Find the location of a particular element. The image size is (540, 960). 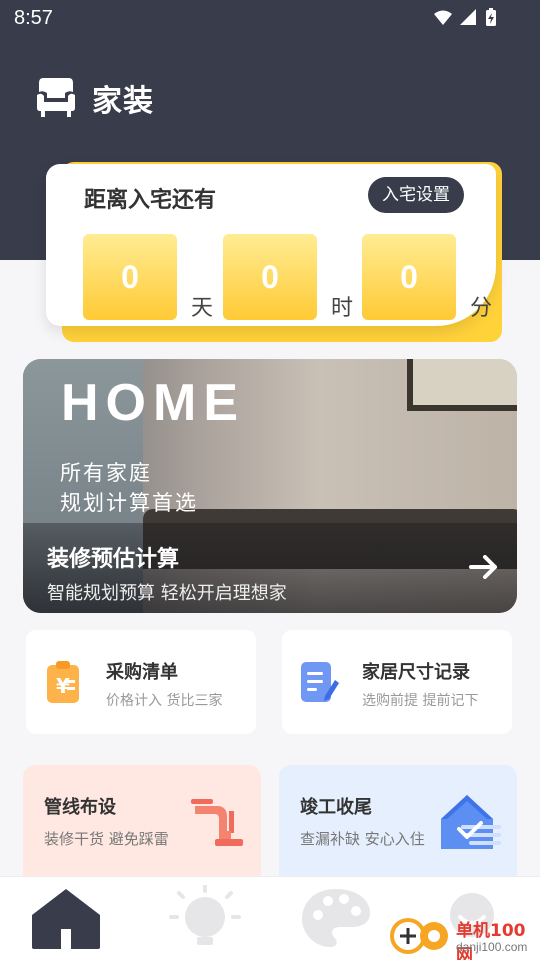

status-bar: 8:57 is located at coordinates (270, 18).